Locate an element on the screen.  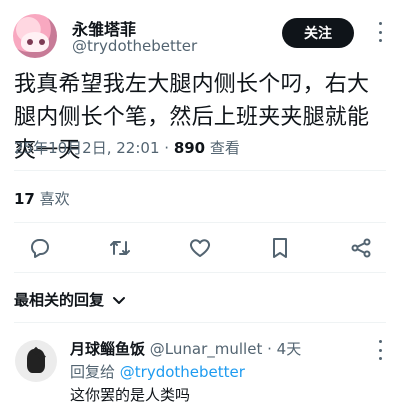
retweet-icon is located at coordinates (120, 248).